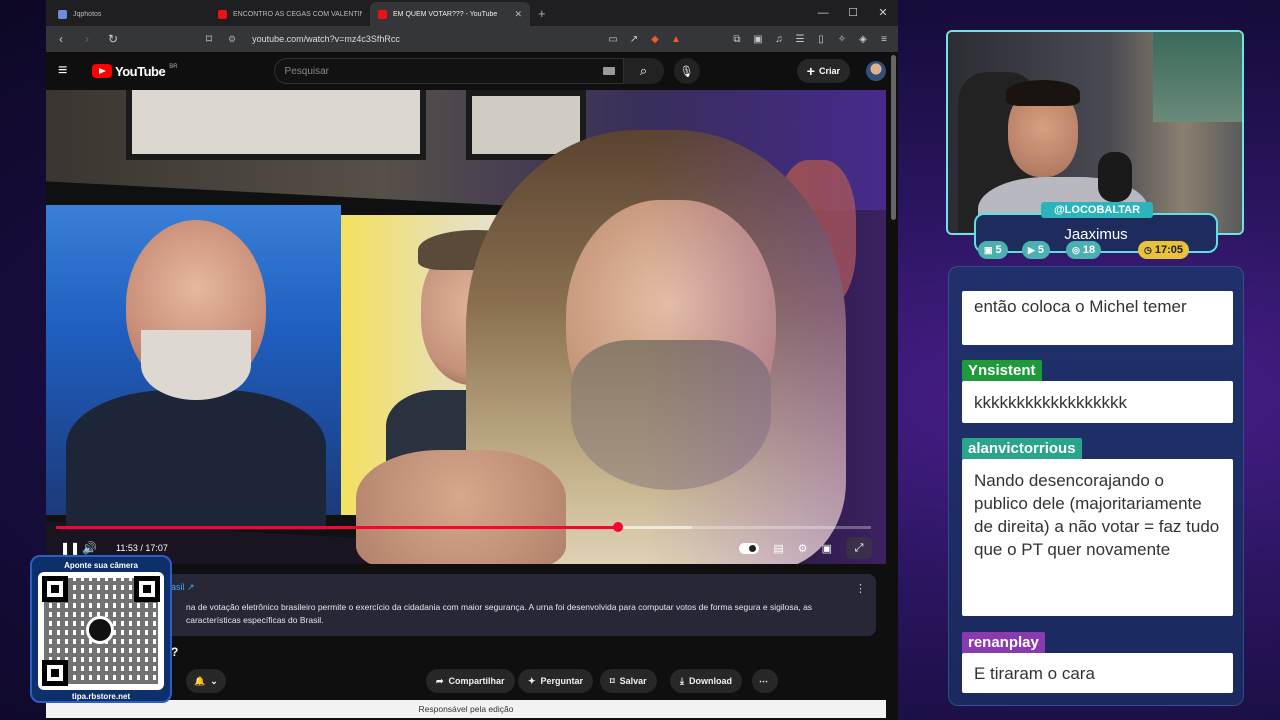 Image resolution: width=1280 pixels, height=720 pixels. I want to click on uptime-value: 17:05, so click(1168, 250).